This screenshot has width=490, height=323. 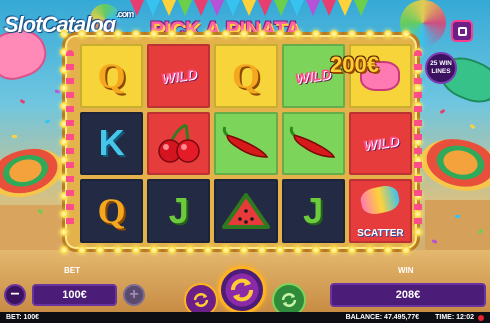 I want to click on symbol-k: K, so click(x=111, y=143).